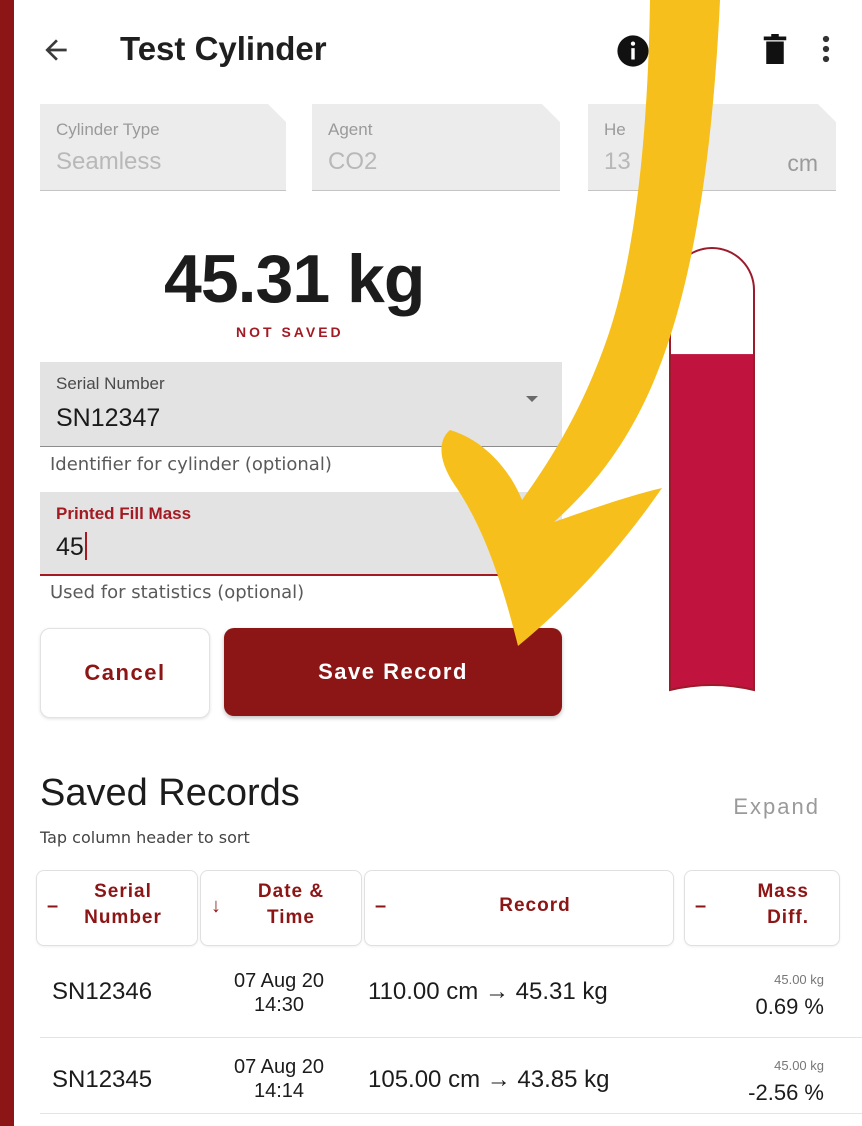 This screenshot has height=1126, width=862. I want to click on expand-button: Expand, so click(776, 807).